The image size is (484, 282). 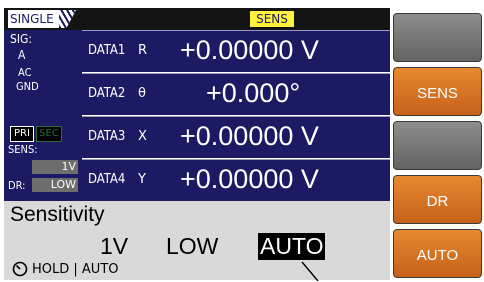 What do you see at coordinates (22, 55) in the screenshot?
I see `signal-input-value: A` at bounding box center [22, 55].